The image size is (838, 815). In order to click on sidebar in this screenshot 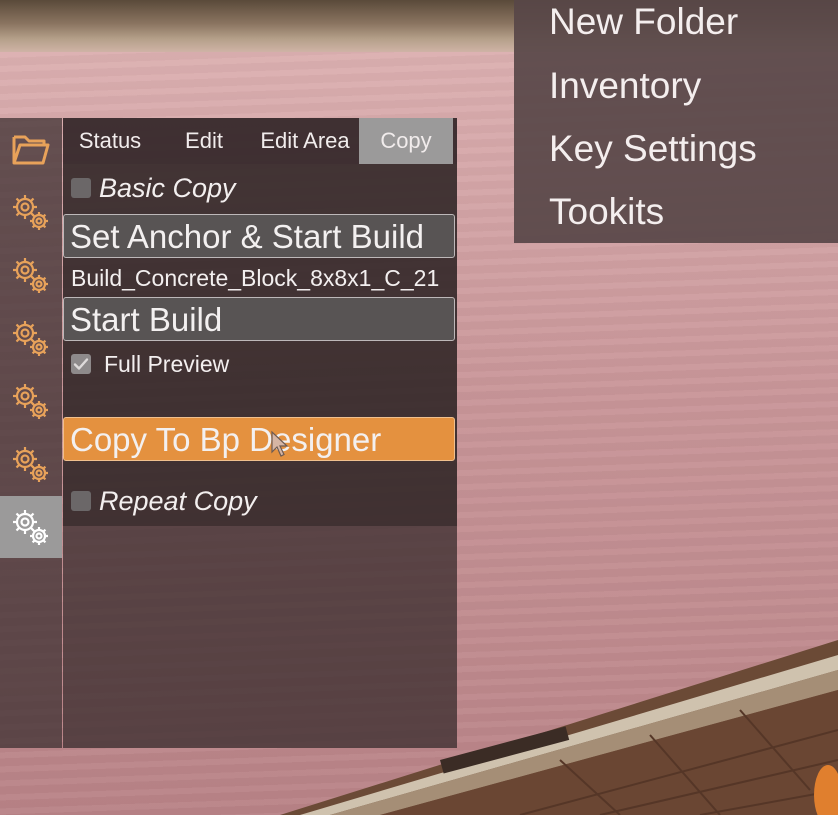, I will do `click(31, 433)`.